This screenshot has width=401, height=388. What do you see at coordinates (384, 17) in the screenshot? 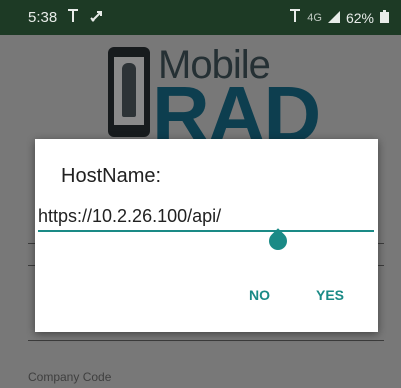
I see `battery-icon` at bounding box center [384, 17].